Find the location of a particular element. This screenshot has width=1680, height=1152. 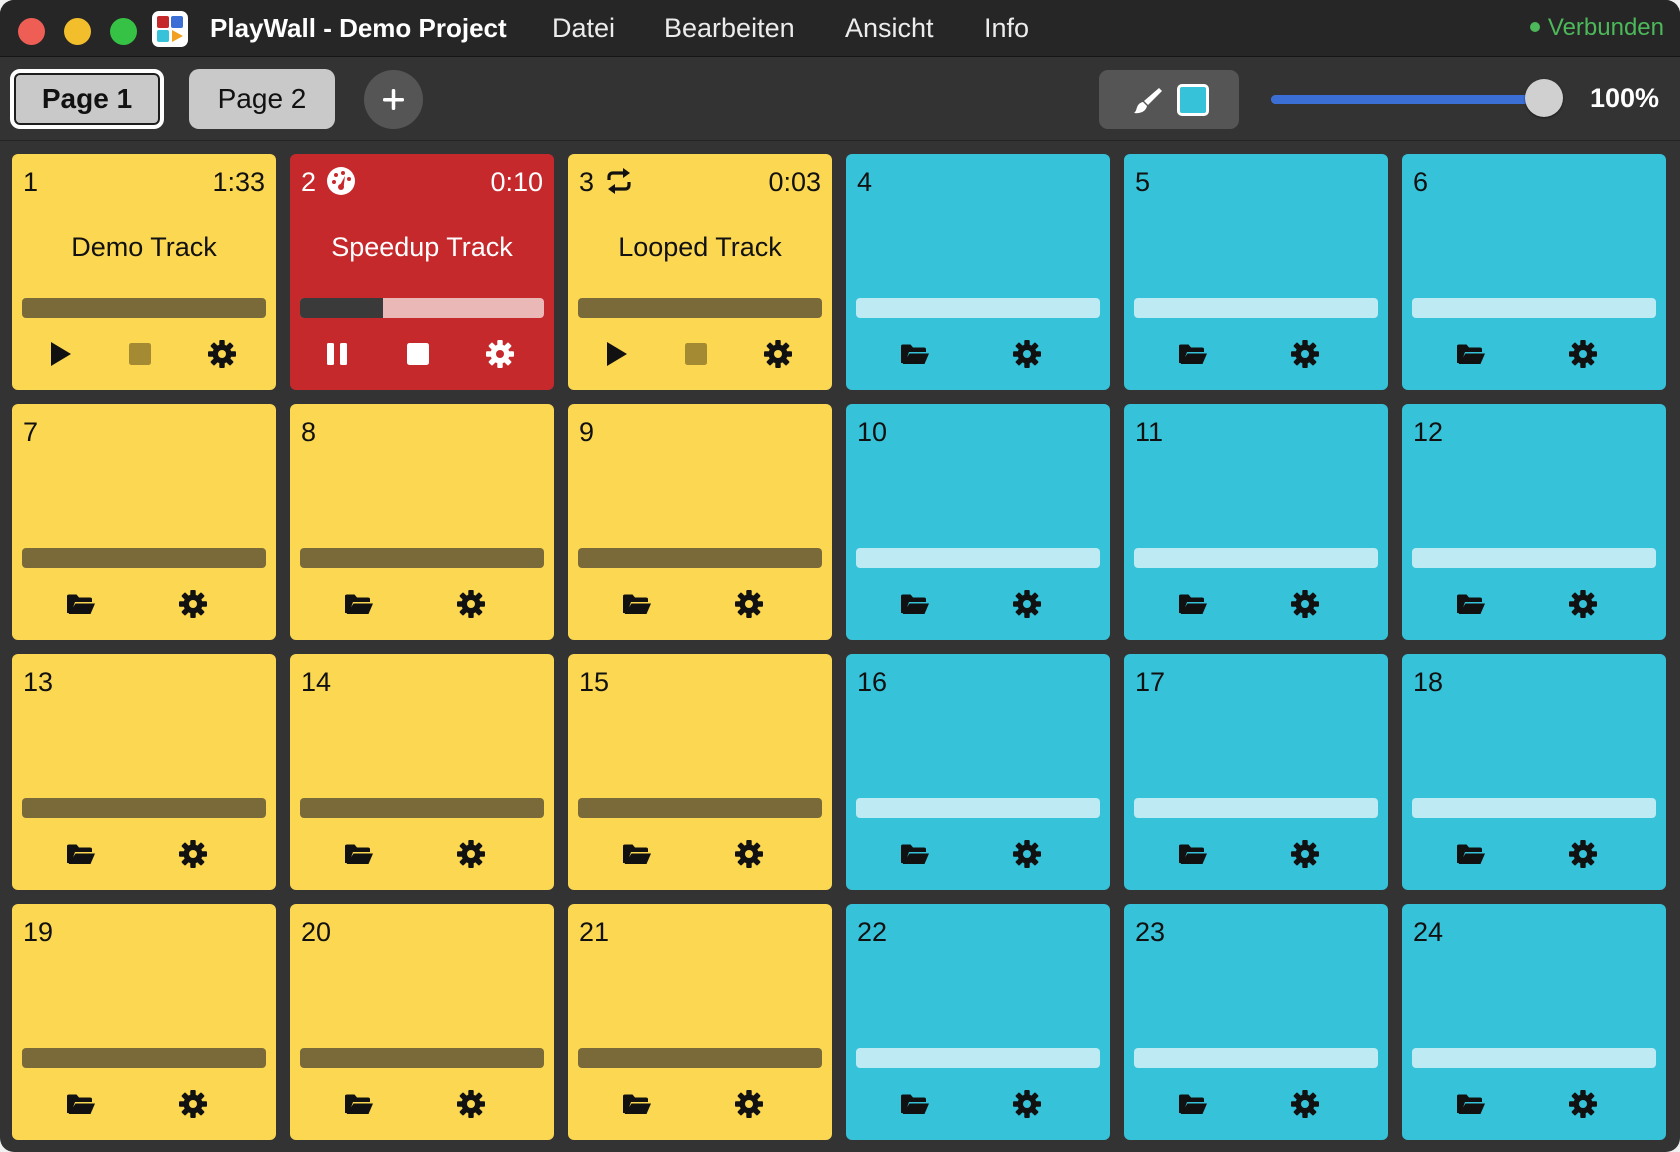

pad-3: 3 0:03 Looped Track is located at coordinates (700, 272).